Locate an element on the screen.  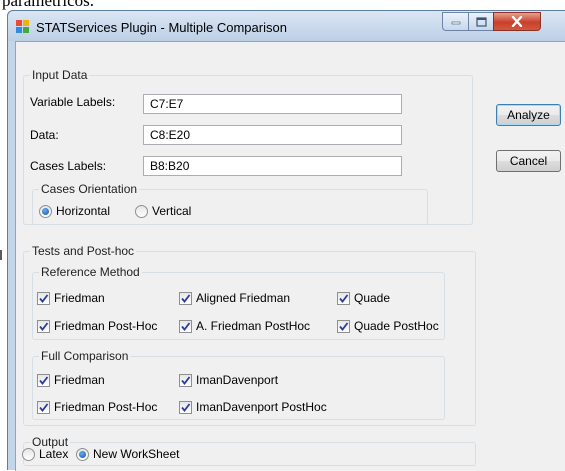
ref-aligned-friedman-label: Aligned Friedman is located at coordinates (243, 298).